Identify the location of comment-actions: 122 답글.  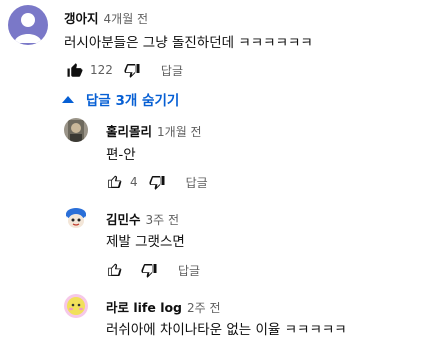
(123, 70).